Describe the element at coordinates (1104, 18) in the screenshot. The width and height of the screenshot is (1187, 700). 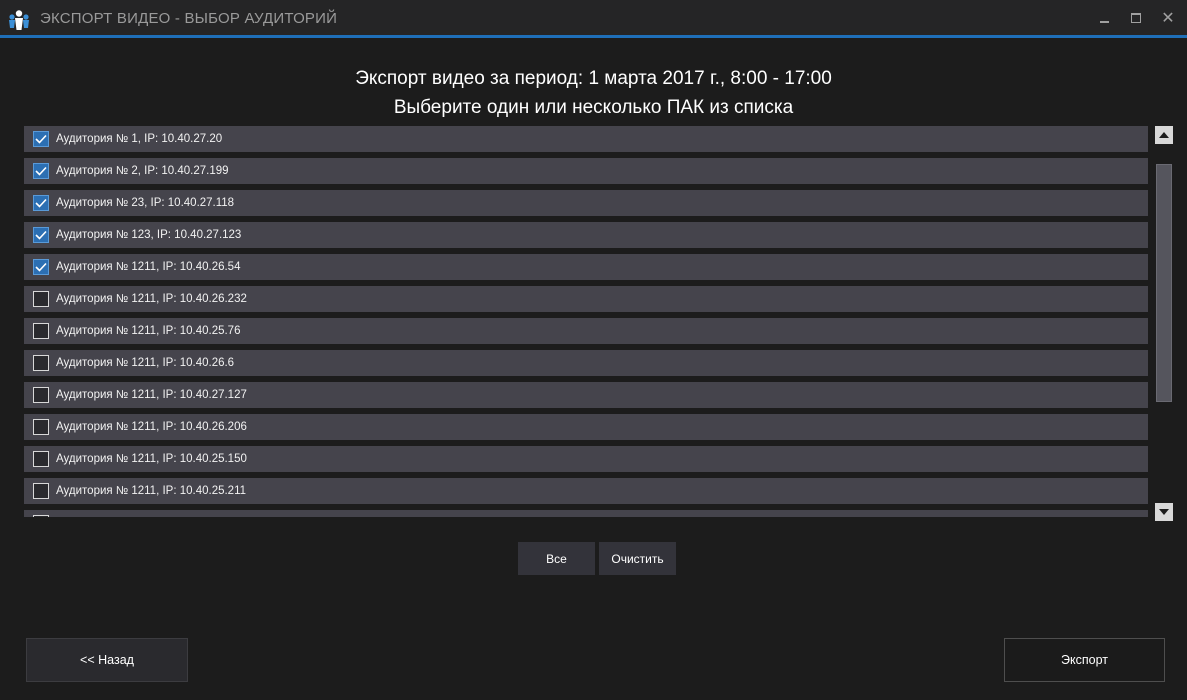
I see `minimize-button` at that location.